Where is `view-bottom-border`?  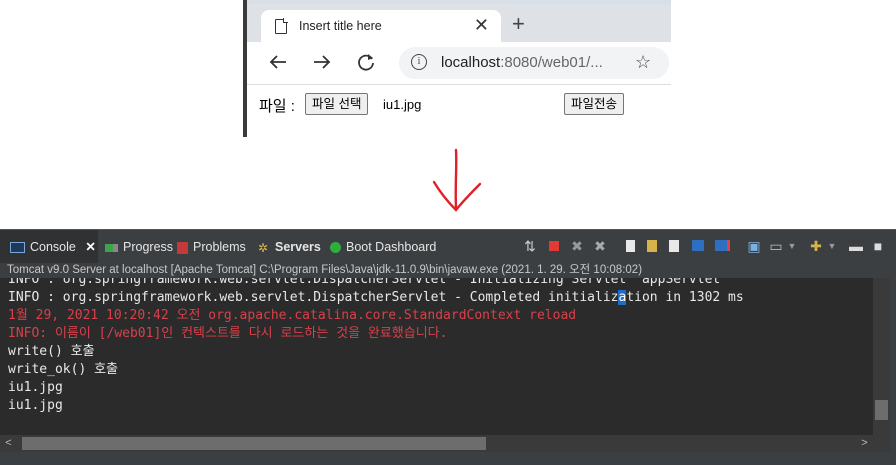
view-bottom-border is located at coordinates (448, 458).